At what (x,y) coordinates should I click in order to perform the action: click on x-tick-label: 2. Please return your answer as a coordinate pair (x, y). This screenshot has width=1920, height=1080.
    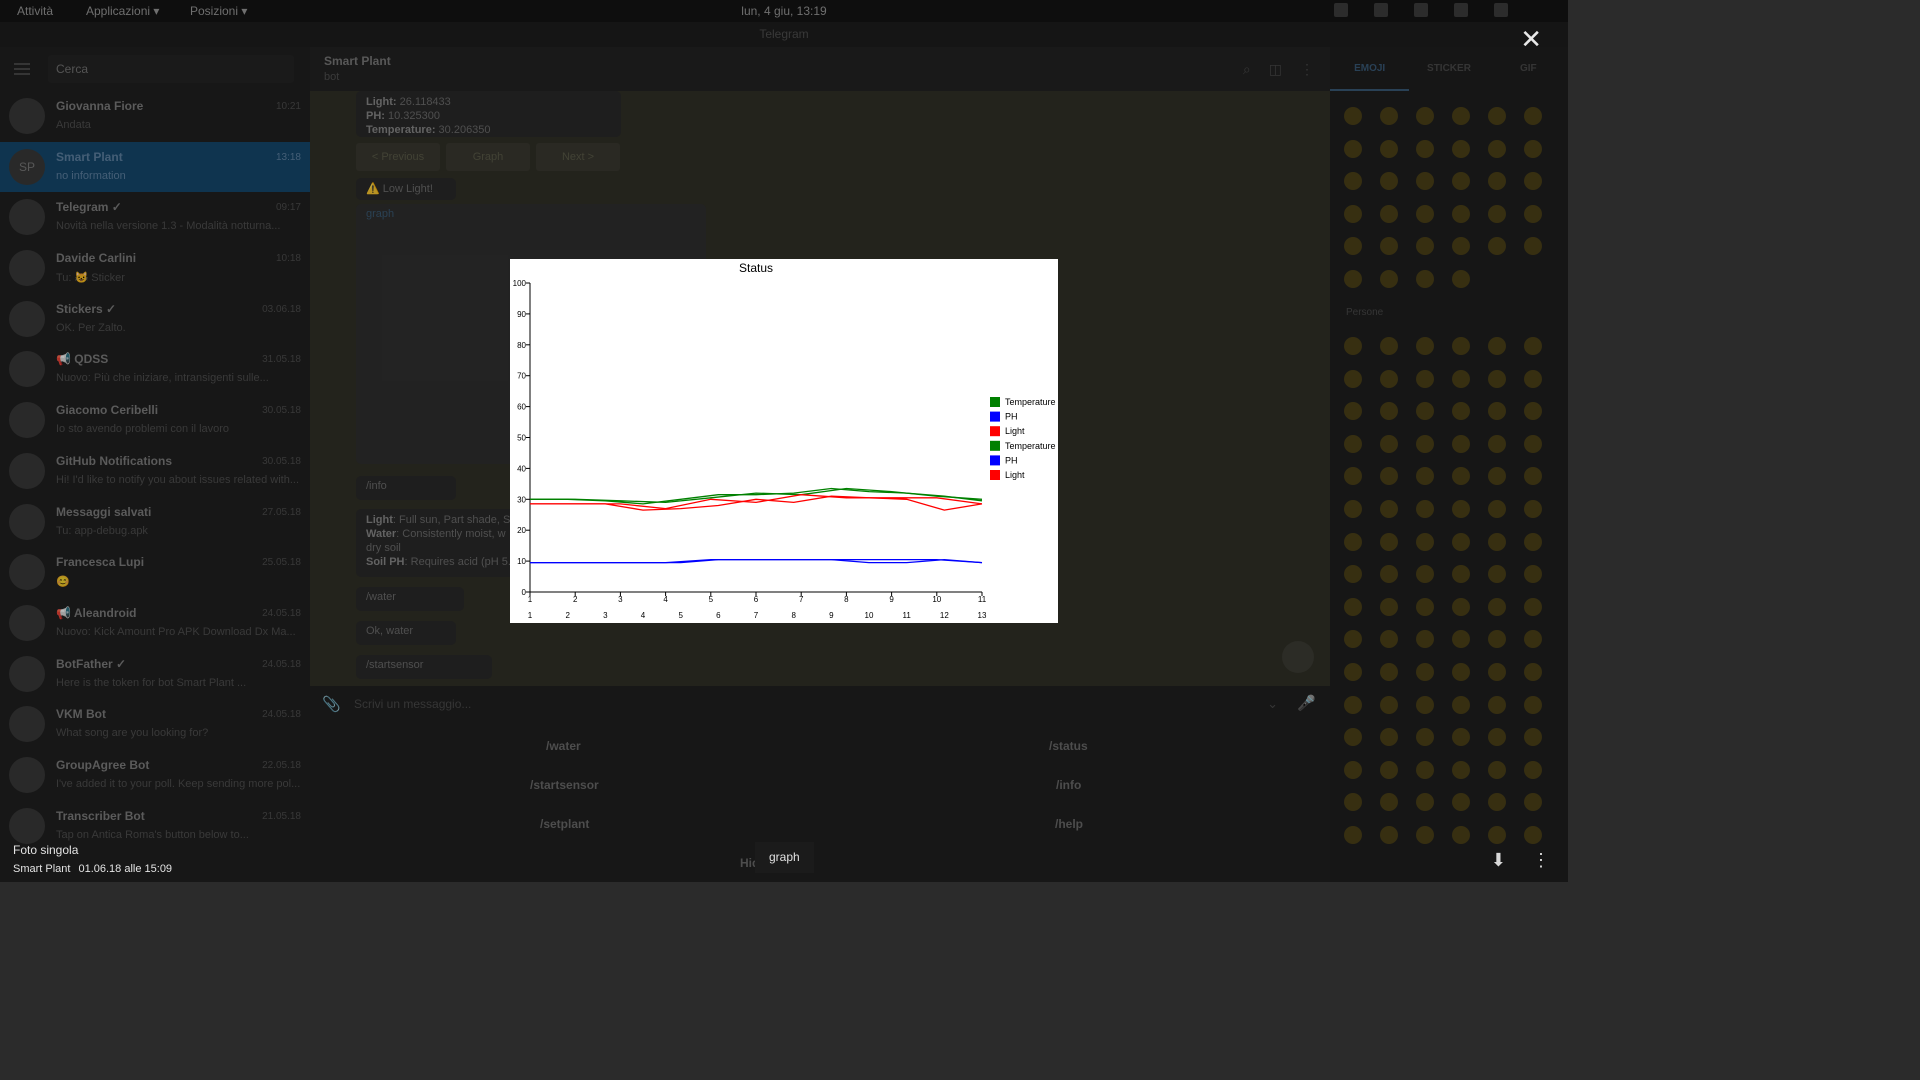
    Looking at the image, I should click on (575, 599).